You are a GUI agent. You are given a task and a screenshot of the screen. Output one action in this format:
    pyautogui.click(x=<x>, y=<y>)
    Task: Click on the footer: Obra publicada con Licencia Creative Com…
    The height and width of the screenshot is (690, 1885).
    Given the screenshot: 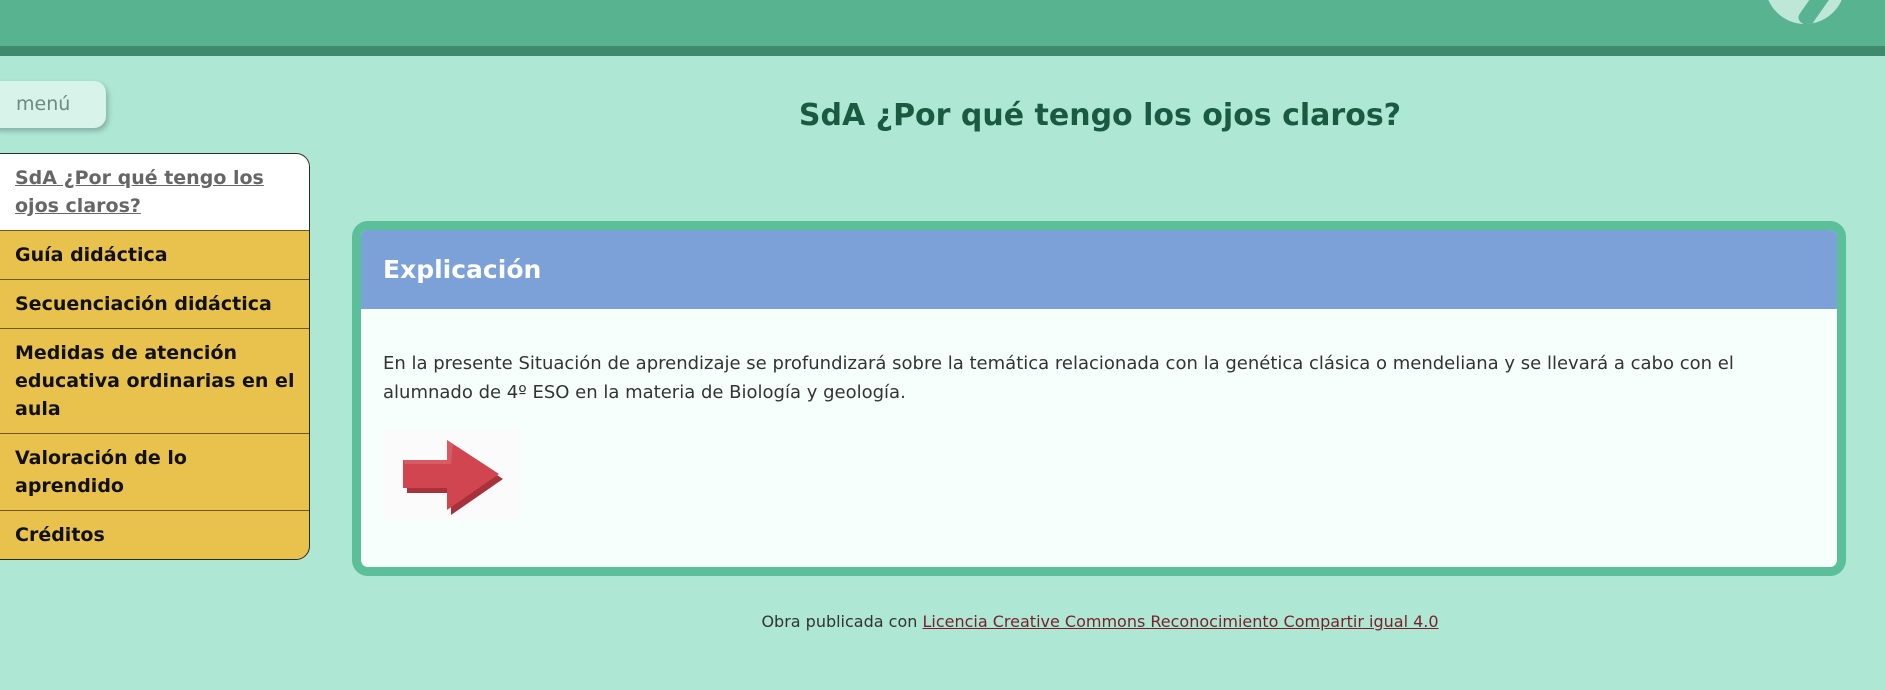 What is the action you would take?
    pyautogui.click(x=1100, y=621)
    